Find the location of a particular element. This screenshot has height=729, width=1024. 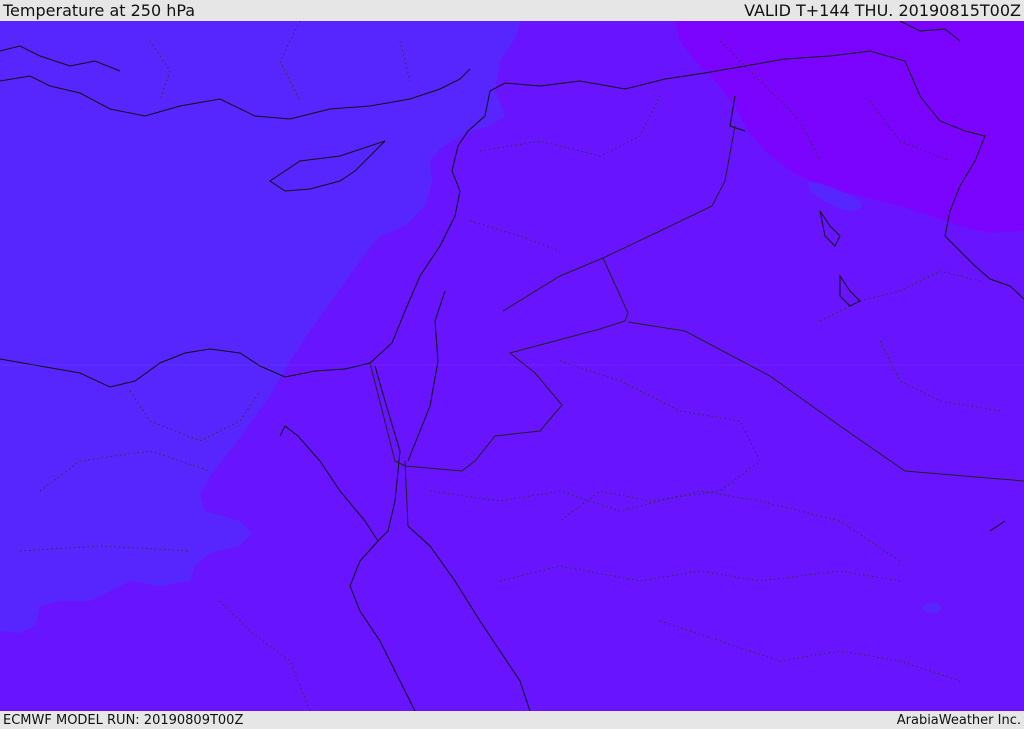

map-title: Temperature at 250 hPa is located at coordinates (99, 10).